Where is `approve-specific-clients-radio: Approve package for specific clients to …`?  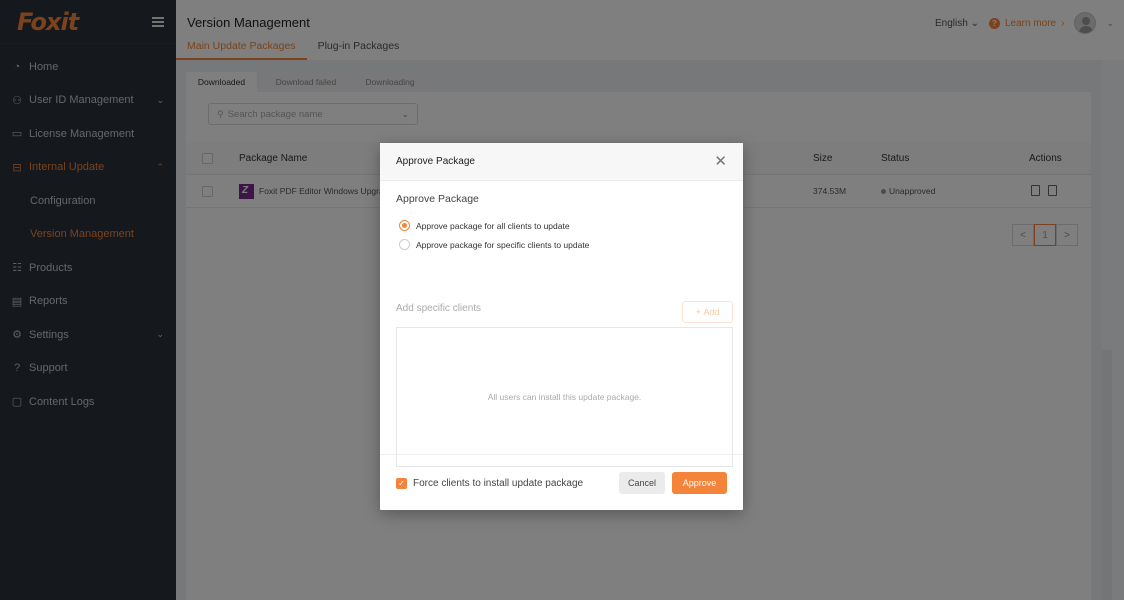
approve-specific-clients-radio: Approve package for specific clients to … is located at coordinates (494, 244).